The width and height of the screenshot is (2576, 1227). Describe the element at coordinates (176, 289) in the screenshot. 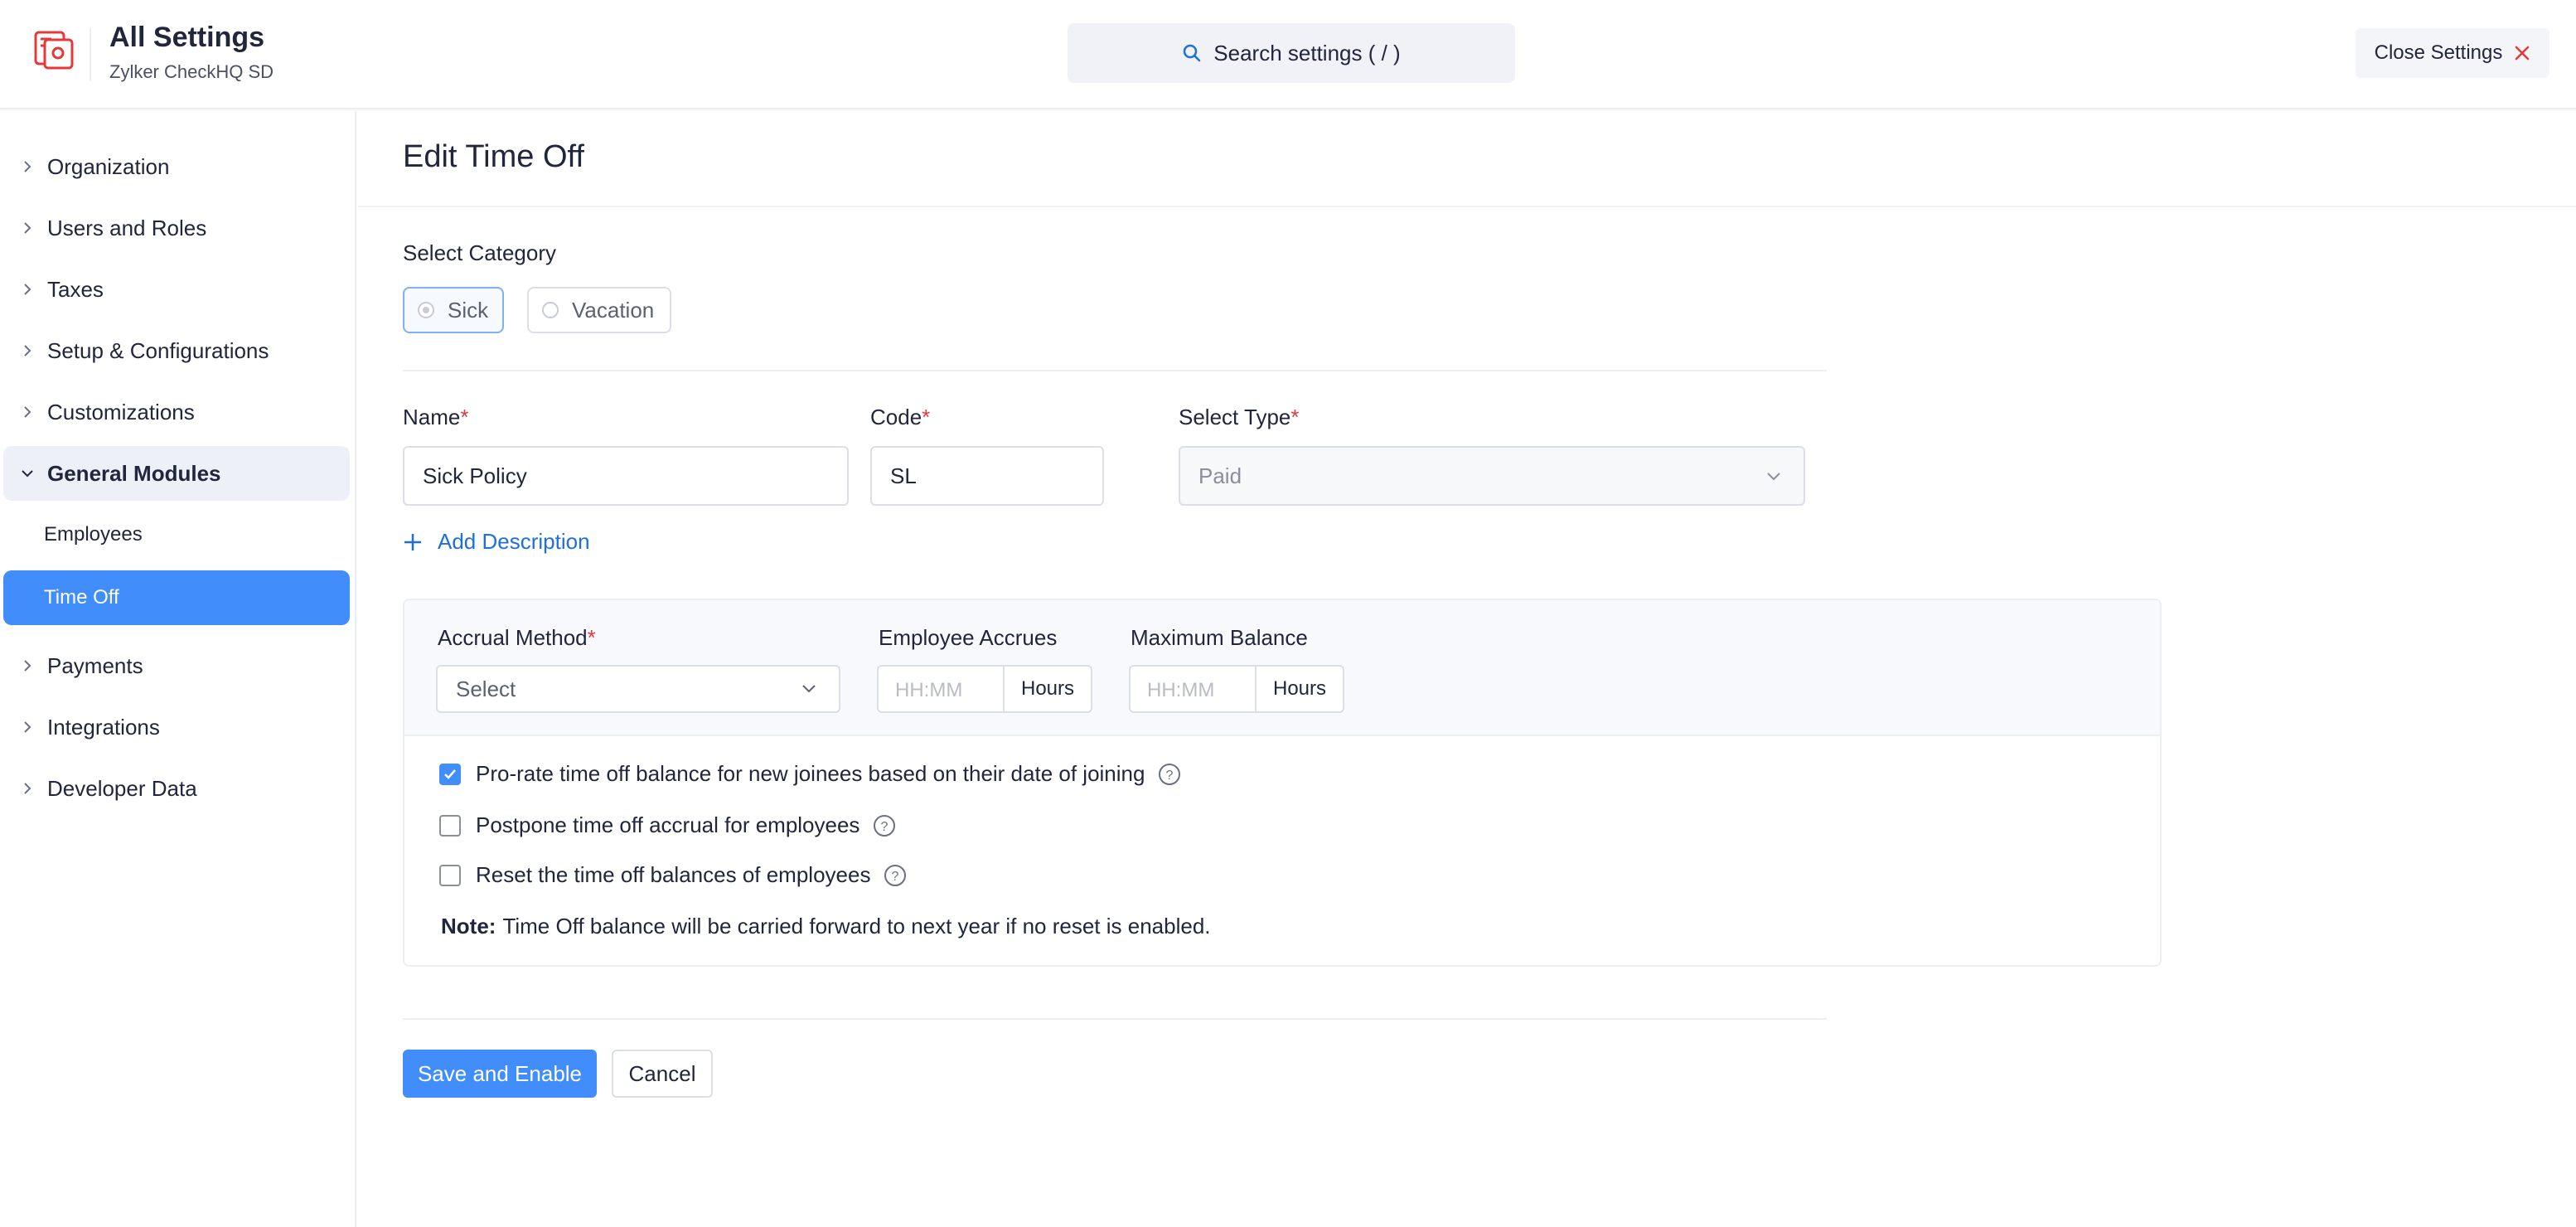

I see `sidebar-item-taxes: Taxes` at that location.